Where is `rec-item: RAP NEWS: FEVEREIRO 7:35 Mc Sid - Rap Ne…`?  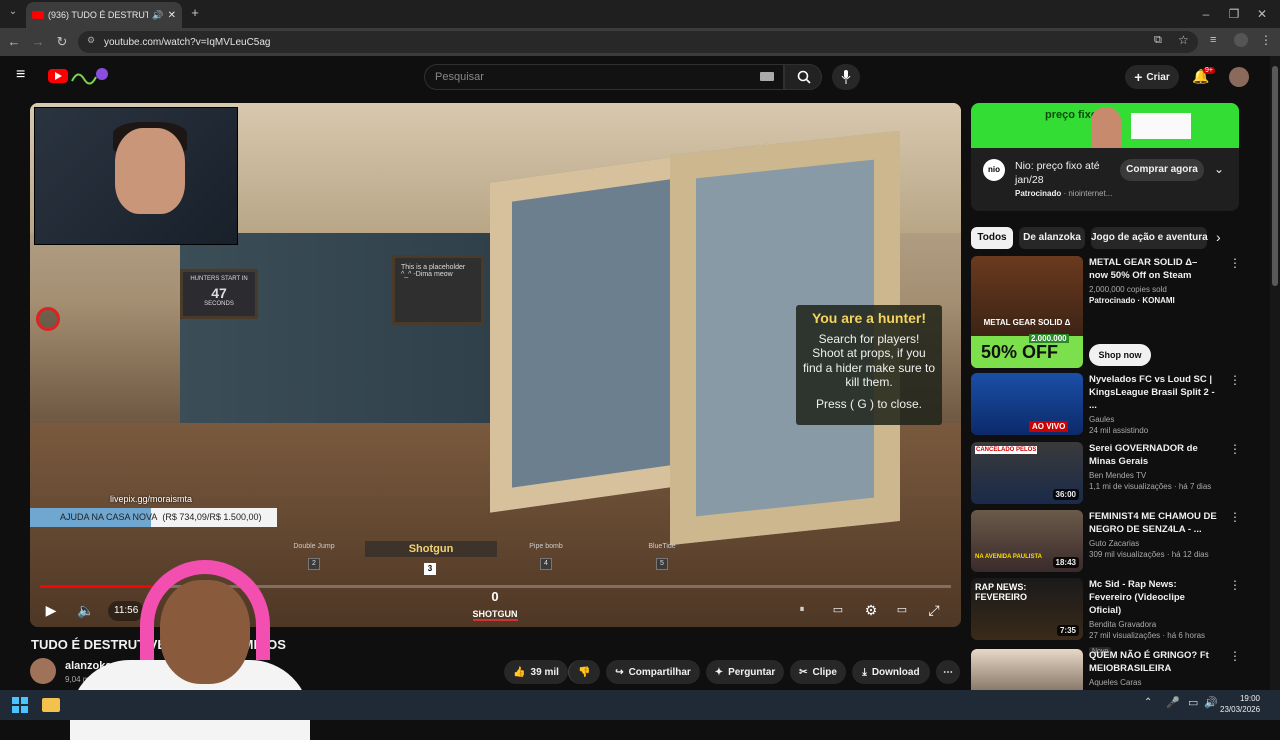
rec-item: RAP NEWS: FEVEREIRO 7:35 Mc Sid - Rap Ne… is located at coordinates (1116, 617).